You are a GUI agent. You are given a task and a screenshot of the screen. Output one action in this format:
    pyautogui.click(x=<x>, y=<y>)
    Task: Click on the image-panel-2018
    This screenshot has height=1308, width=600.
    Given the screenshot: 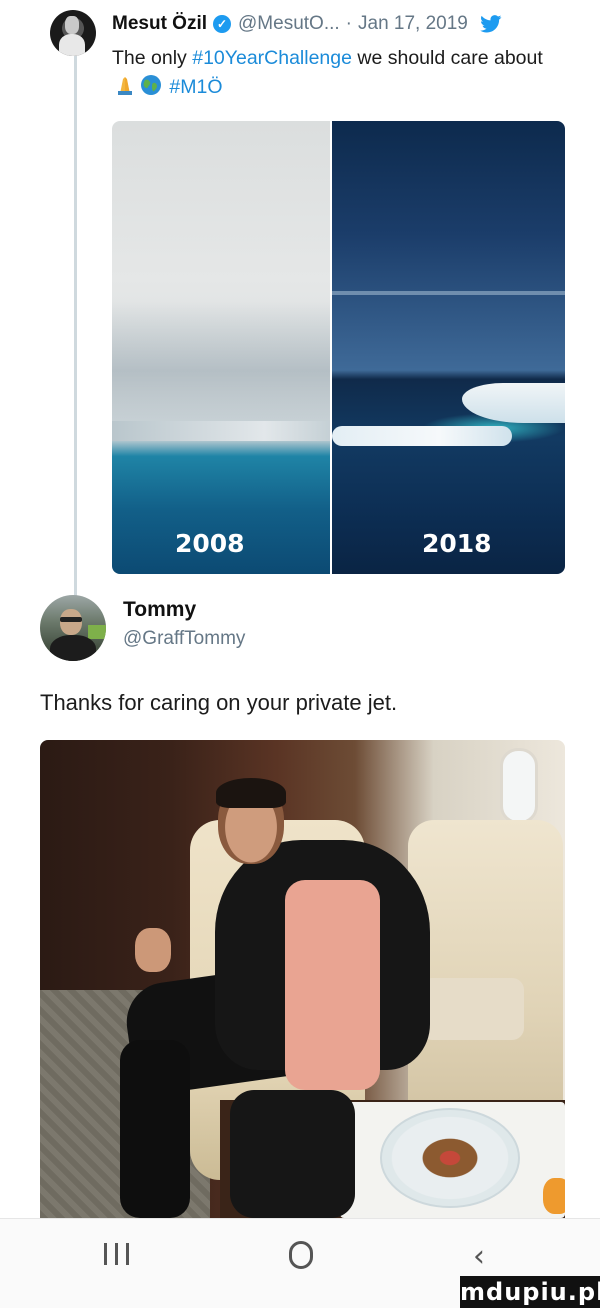 What is the action you would take?
    pyautogui.click(x=448, y=347)
    